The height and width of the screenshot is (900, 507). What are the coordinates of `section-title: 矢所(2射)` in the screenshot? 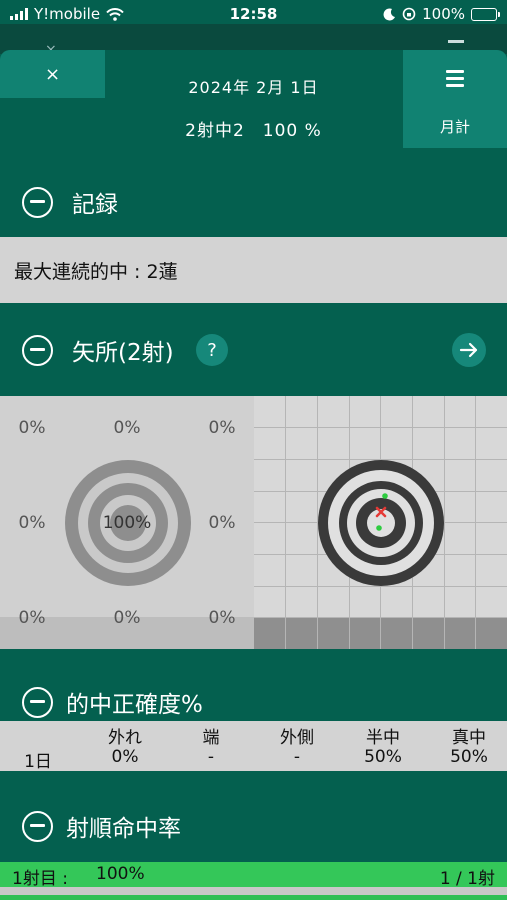 It's located at (123, 353).